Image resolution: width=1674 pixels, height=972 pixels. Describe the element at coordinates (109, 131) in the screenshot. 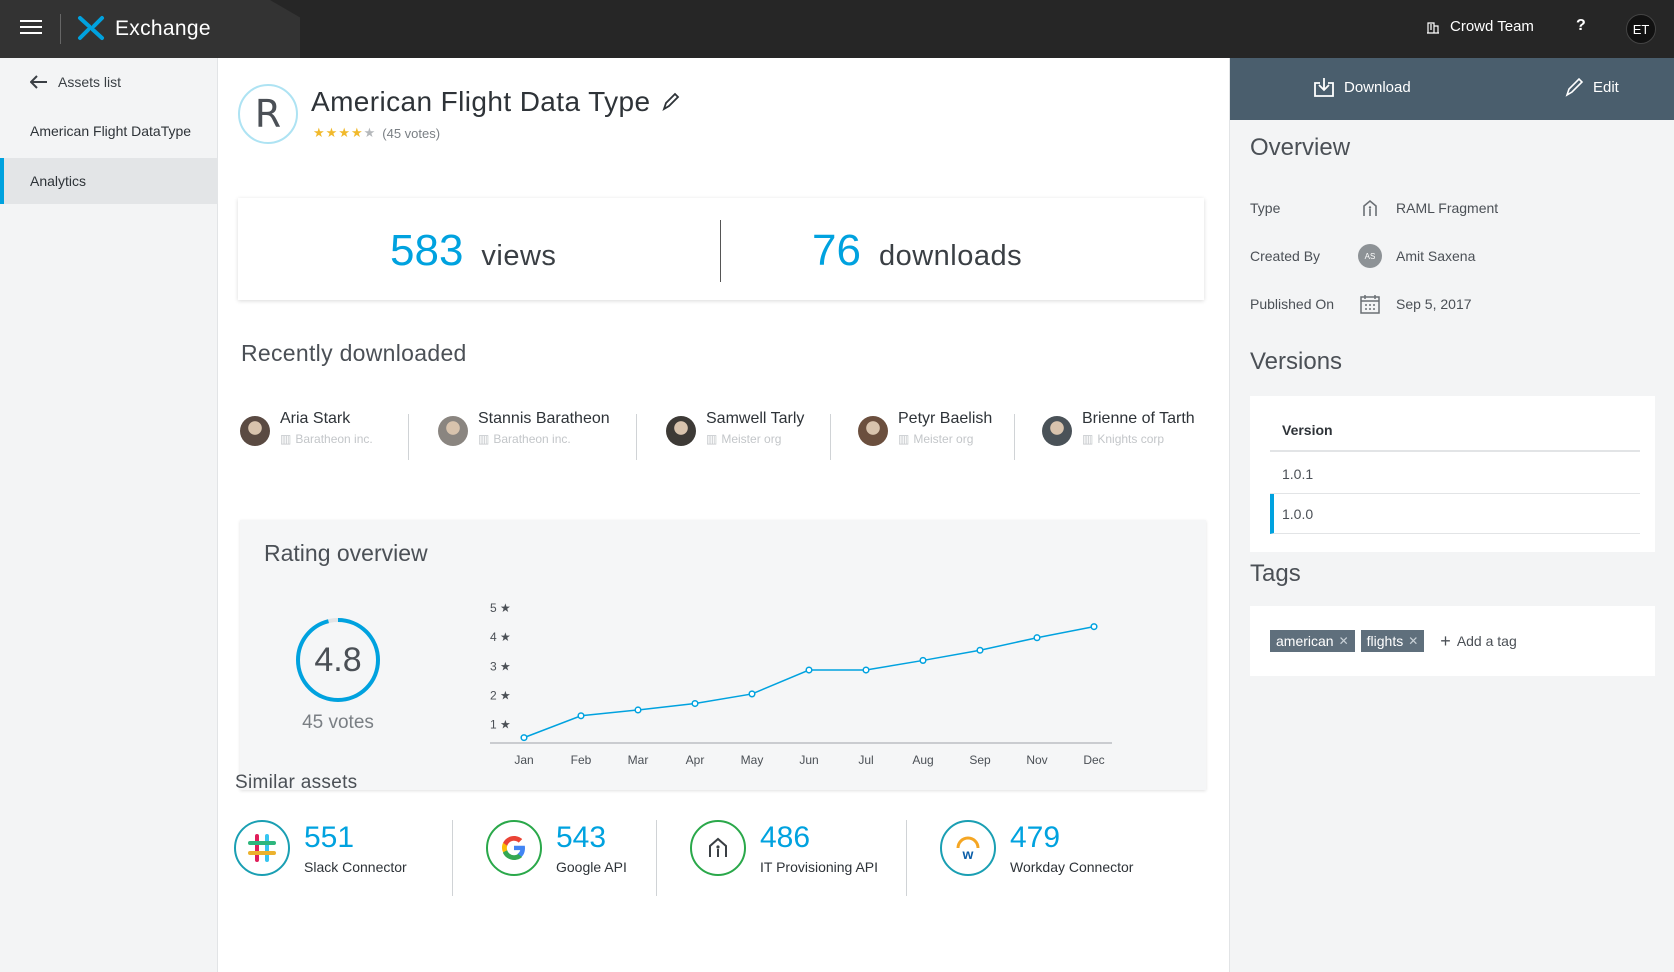

I see `sidebar-item-asset: American Flight DataType` at that location.